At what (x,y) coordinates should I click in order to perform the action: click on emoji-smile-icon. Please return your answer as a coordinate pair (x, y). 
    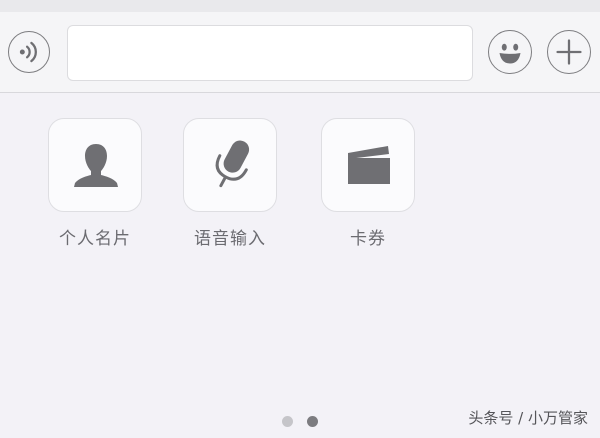
    Looking at the image, I should click on (510, 53).